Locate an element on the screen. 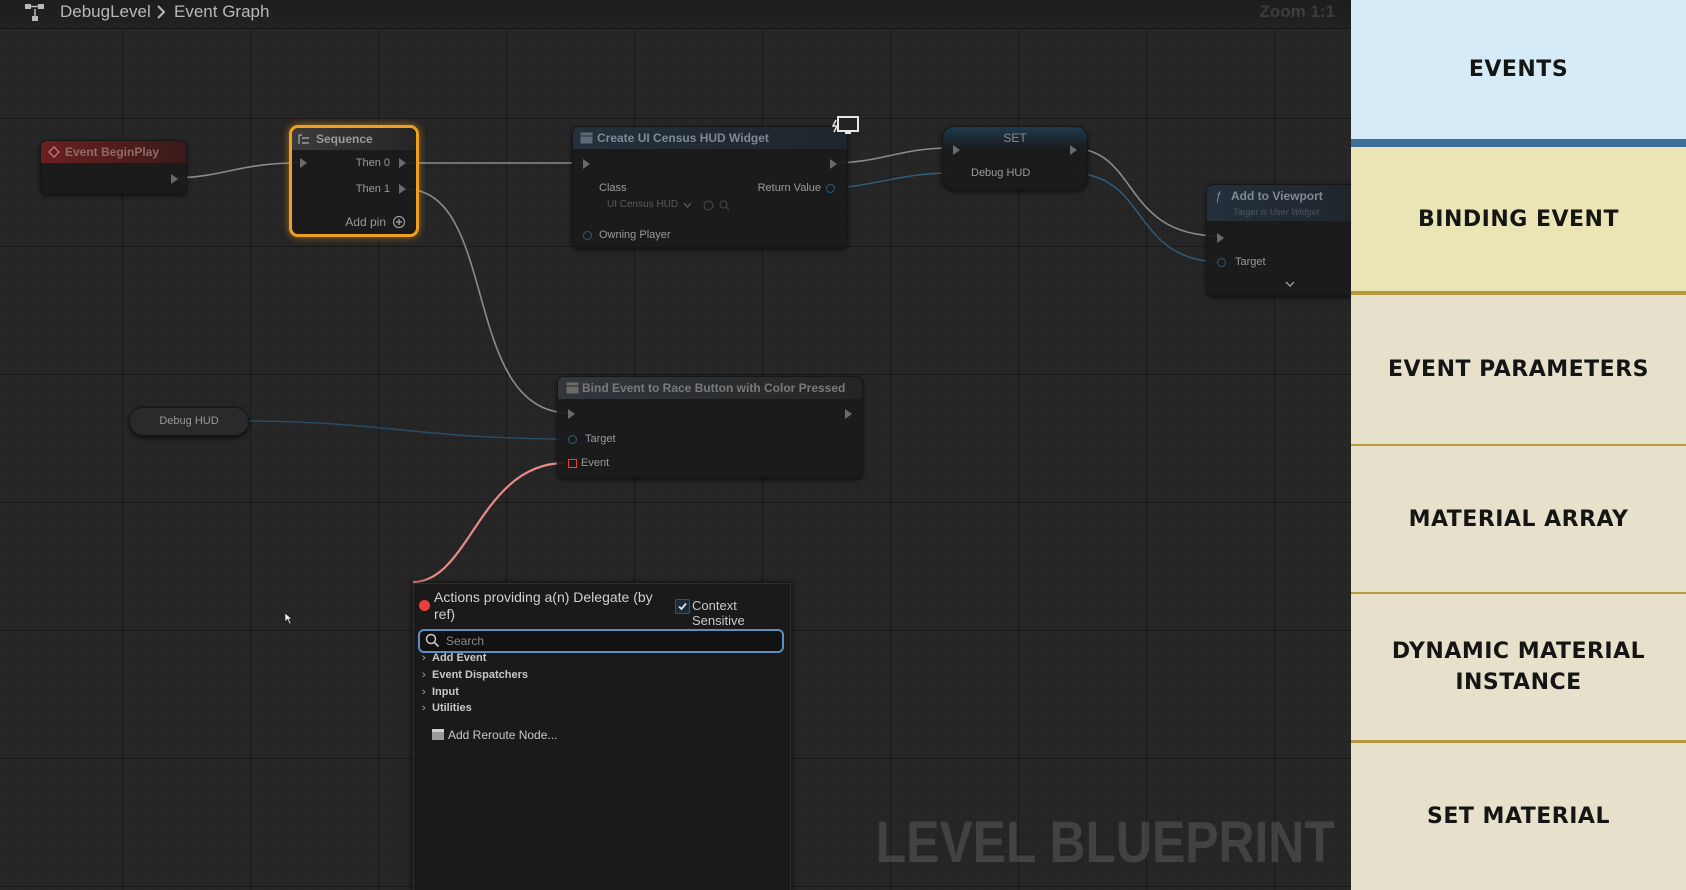  node-header: SET is located at coordinates (1015, 138).